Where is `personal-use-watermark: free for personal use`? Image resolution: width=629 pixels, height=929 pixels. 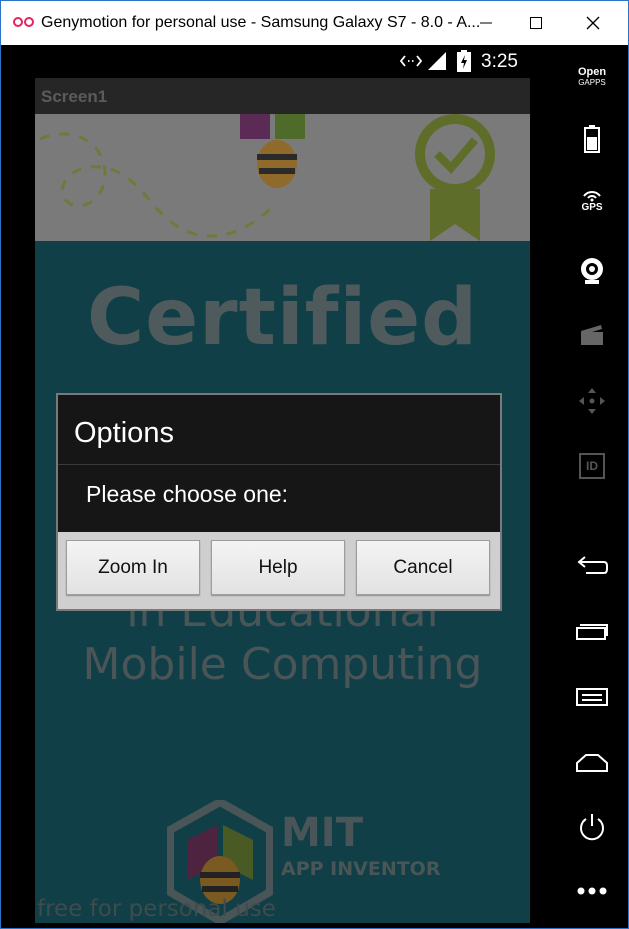
personal-use-watermark: free for personal use is located at coordinates (156, 909).